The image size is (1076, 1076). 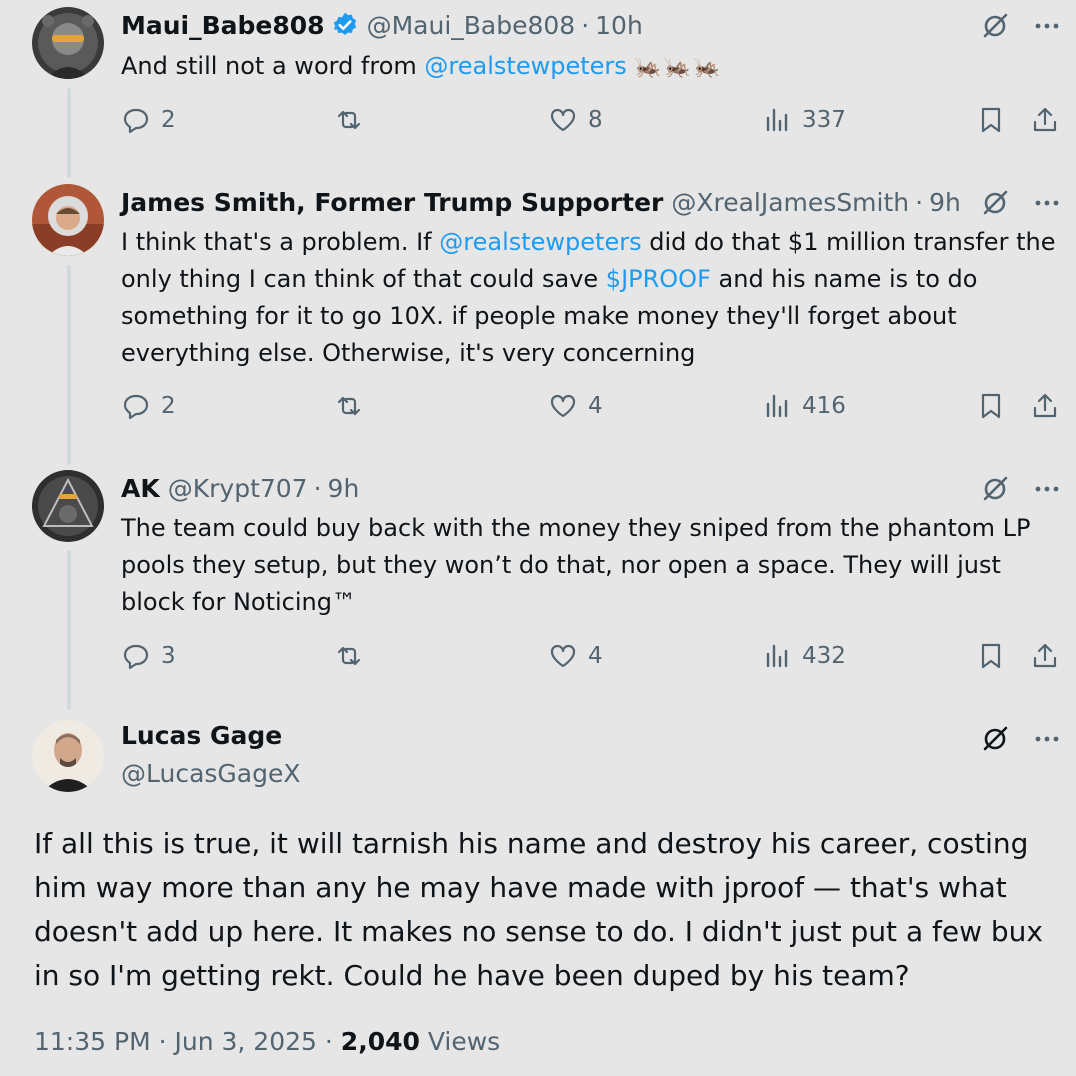 I want to click on tweet-header: AK @Krypt707 · 9h, so click(x=543, y=488).